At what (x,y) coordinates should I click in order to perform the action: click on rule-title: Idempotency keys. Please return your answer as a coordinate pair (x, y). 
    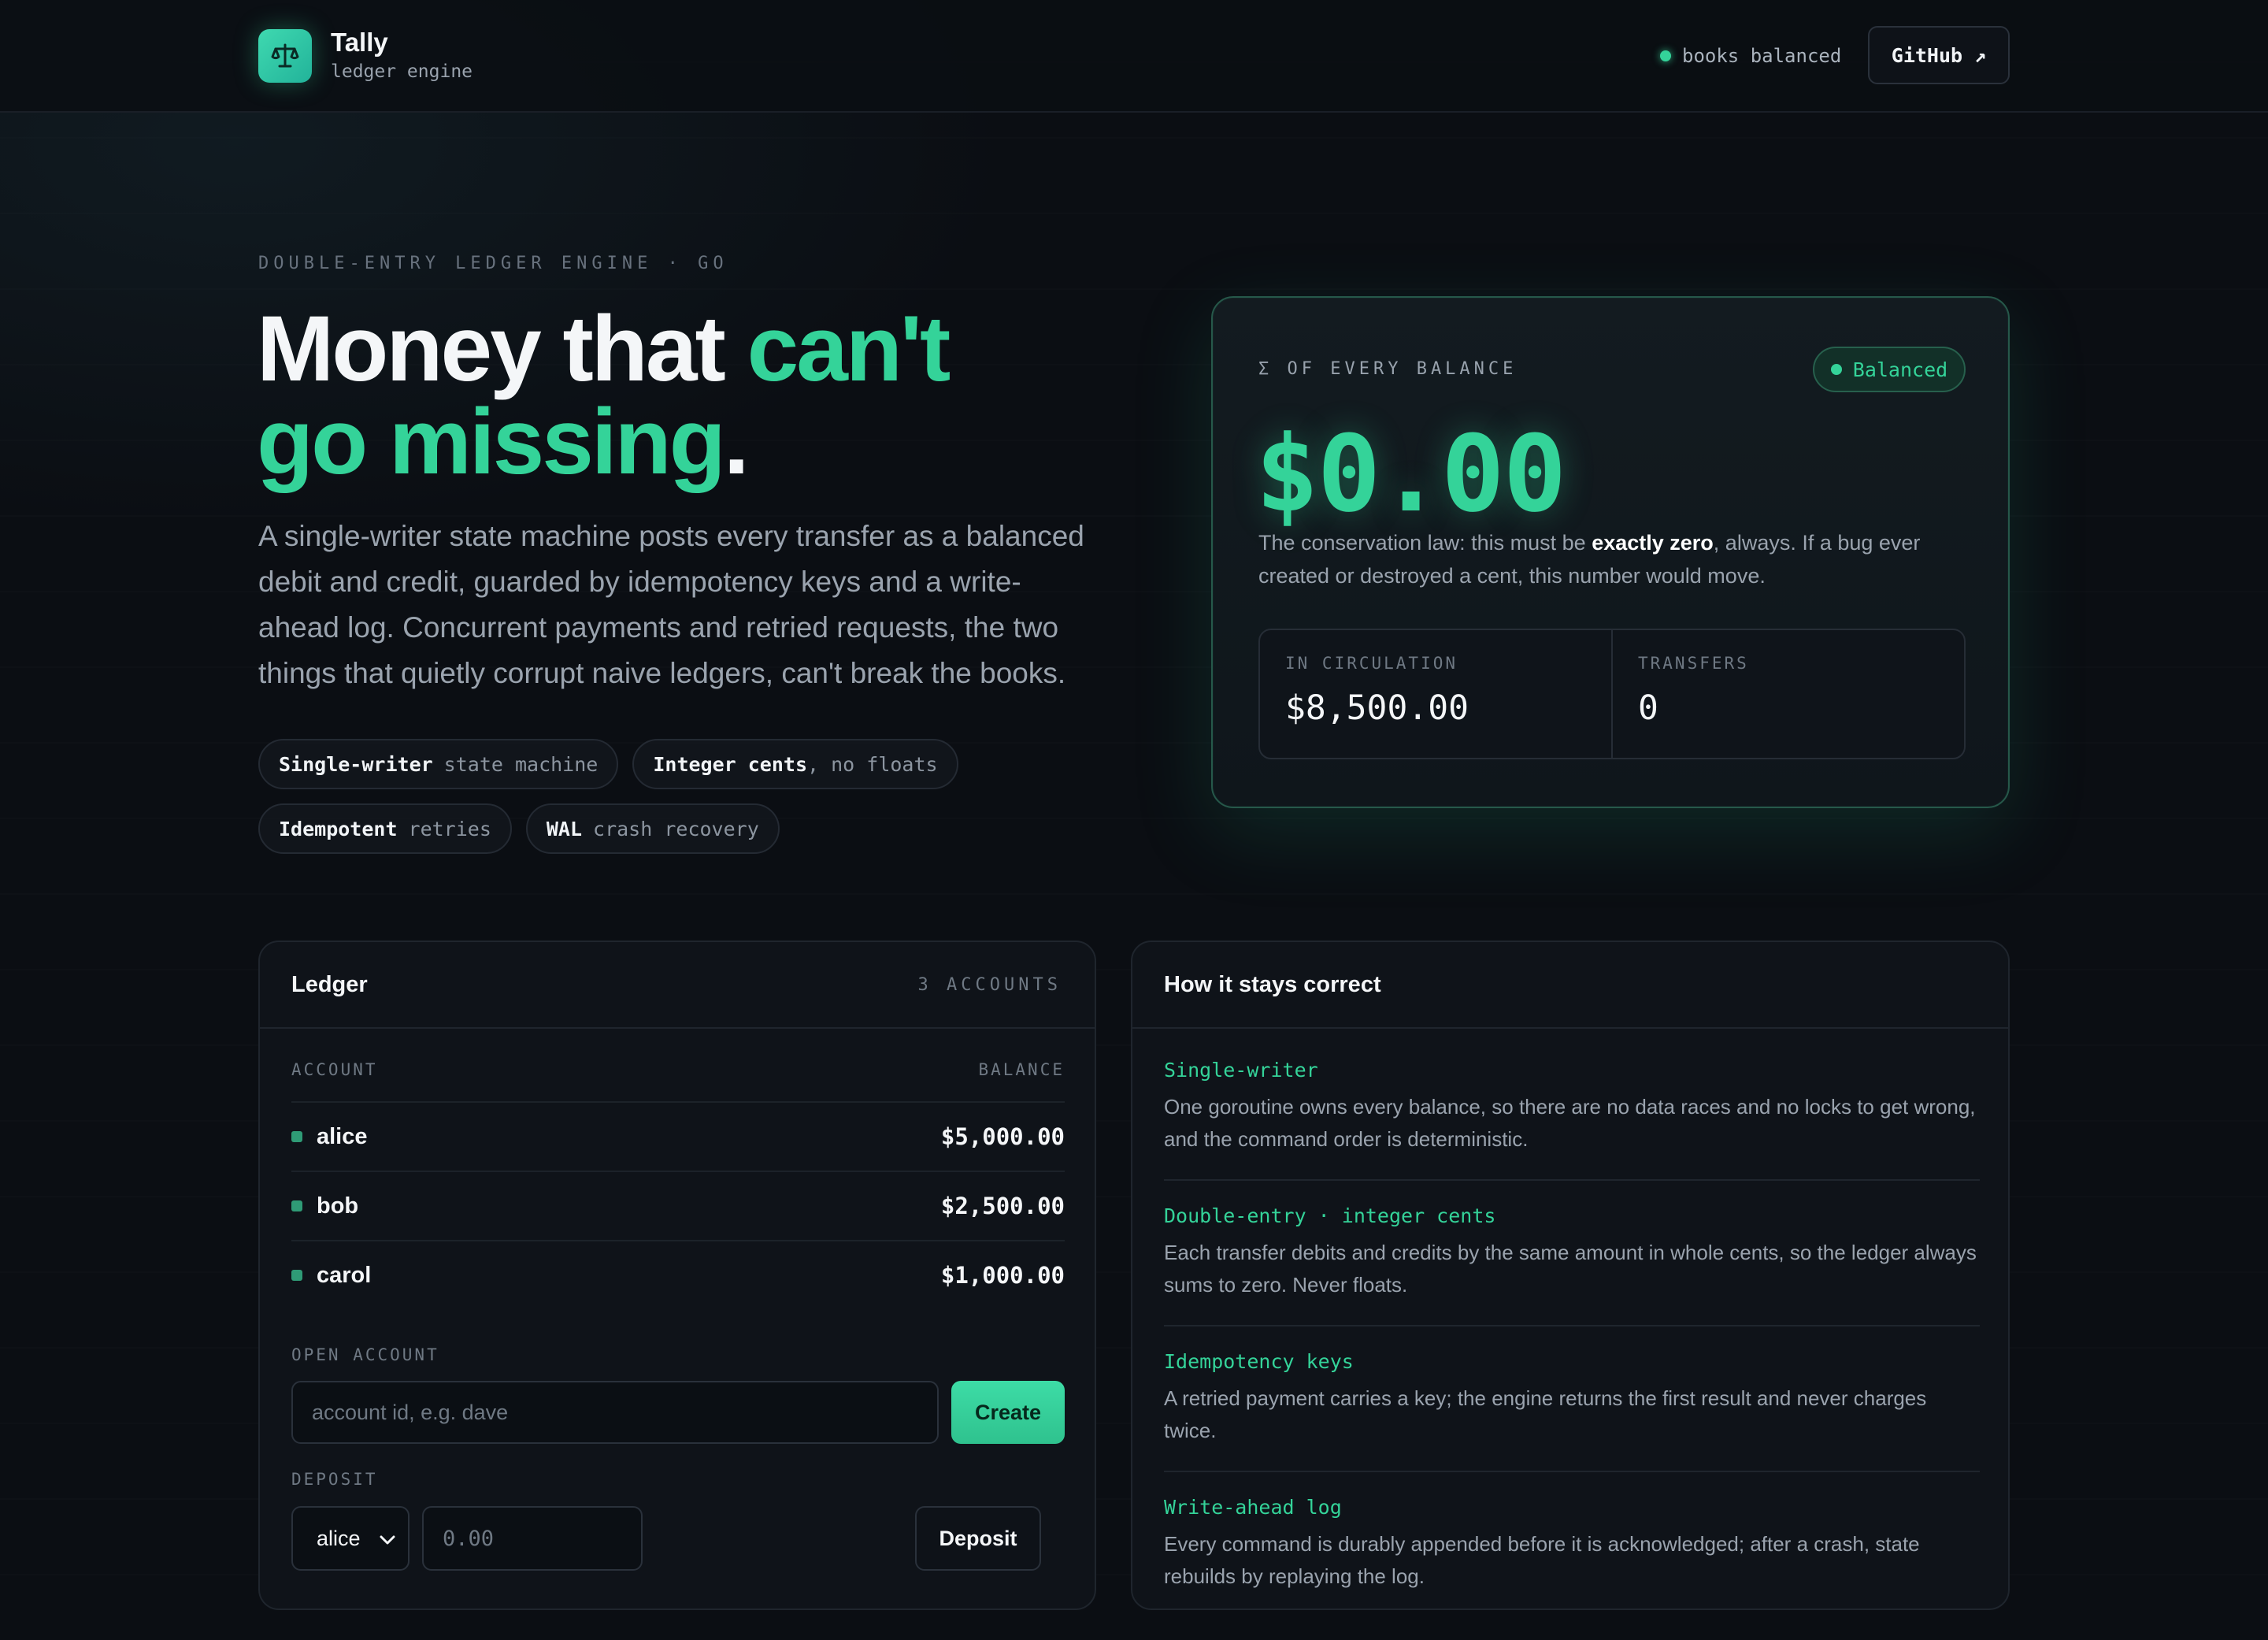
    Looking at the image, I should click on (1259, 1361).